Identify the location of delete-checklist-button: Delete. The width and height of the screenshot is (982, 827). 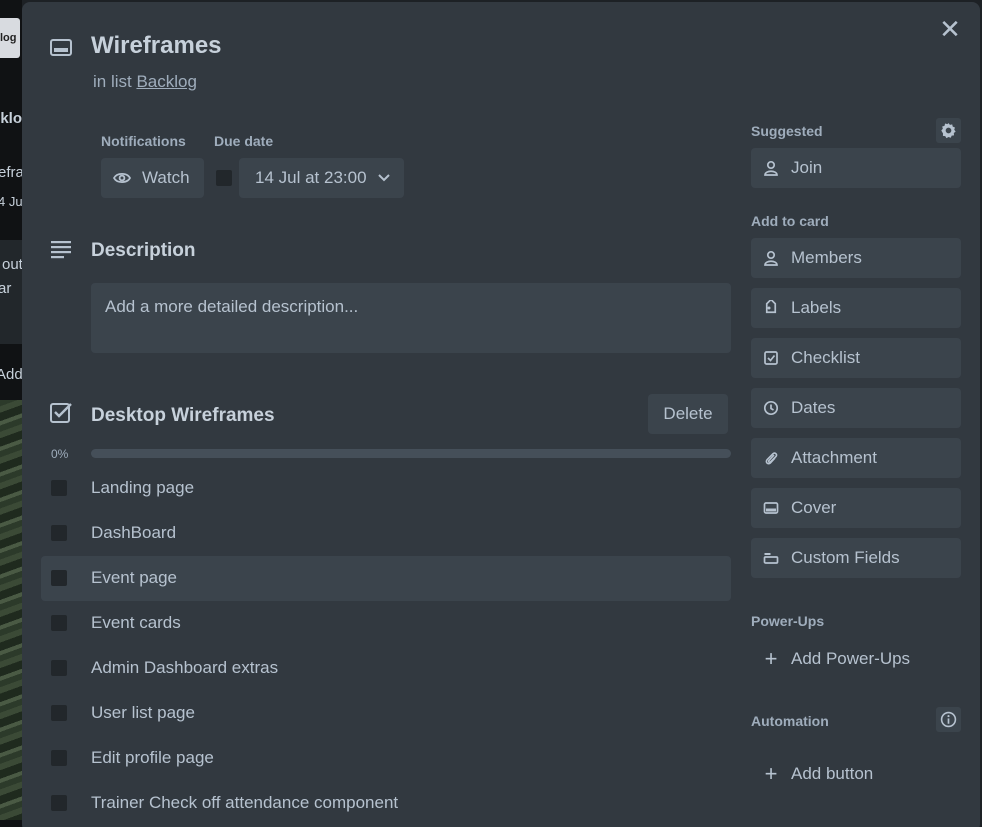
(688, 414).